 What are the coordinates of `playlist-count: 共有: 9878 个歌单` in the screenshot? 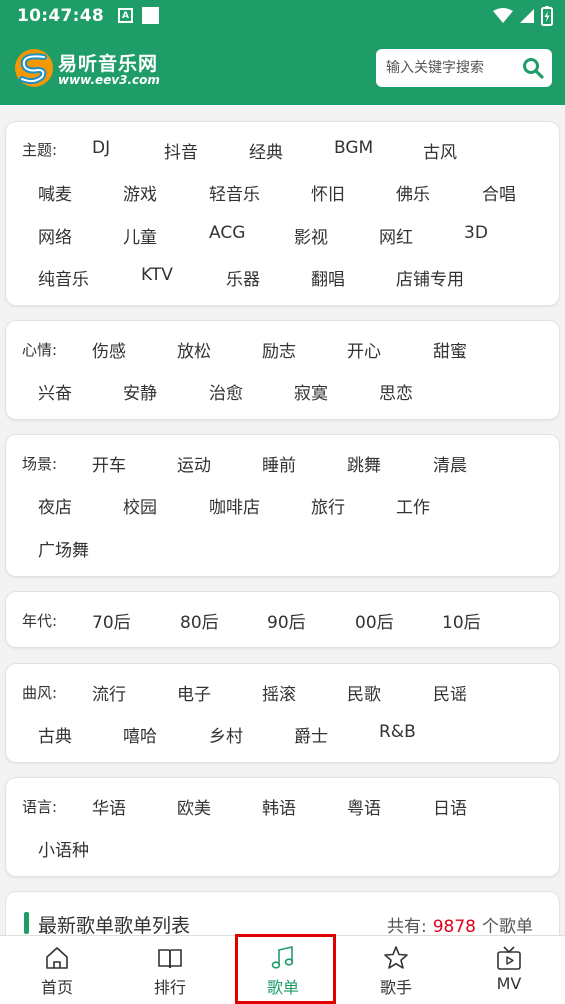 It's located at (460, 924).